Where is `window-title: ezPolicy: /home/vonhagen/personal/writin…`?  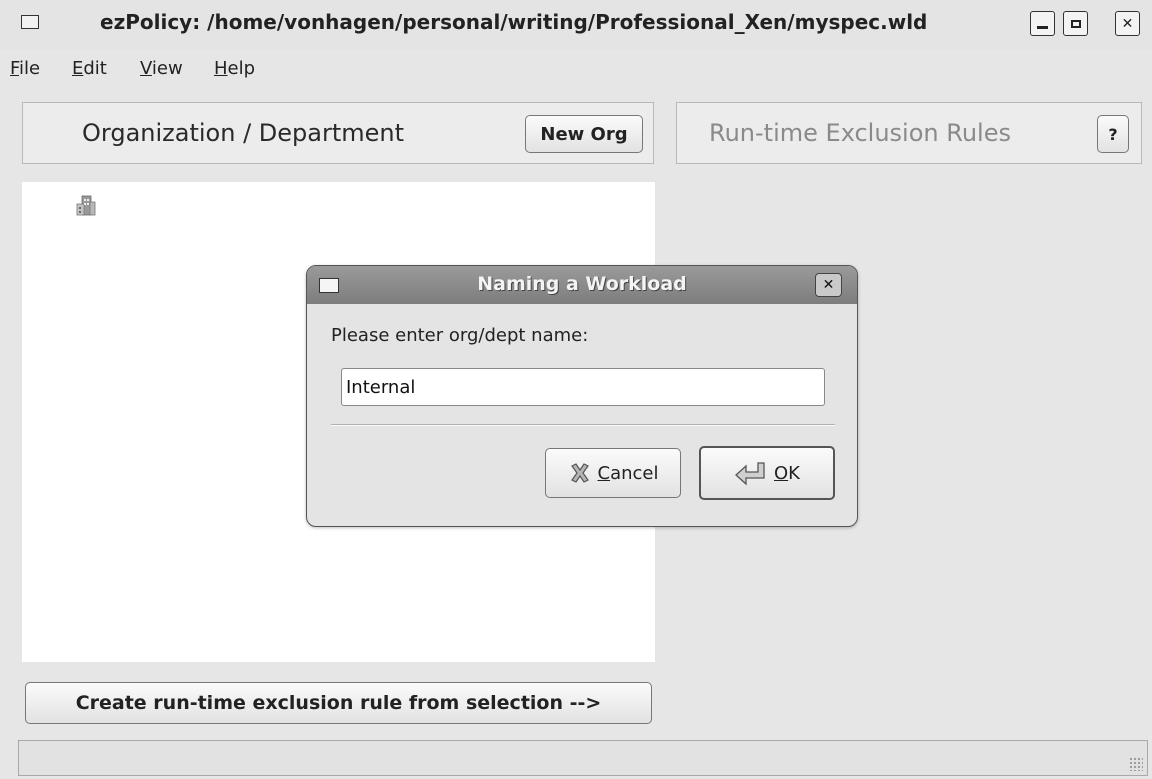 window-title: ezPolicy: /home/vonhagen/personal/writin… is located at coordinates (514, 22).